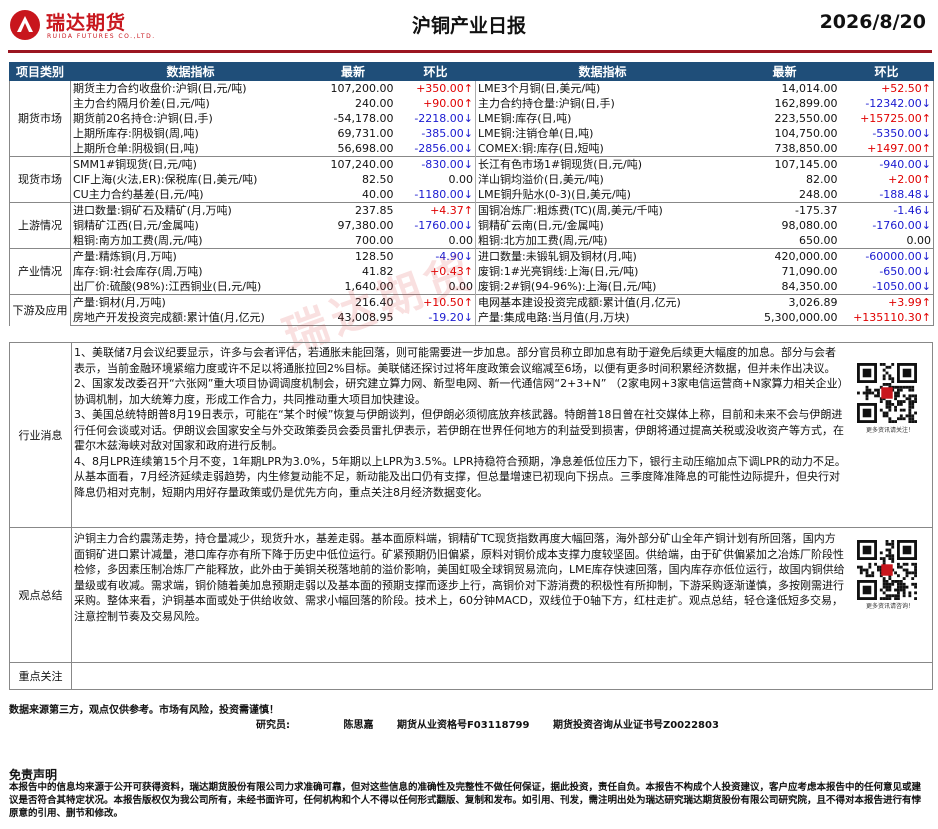  I want to click on change-cell: +52.50↑, so click(886, 88).